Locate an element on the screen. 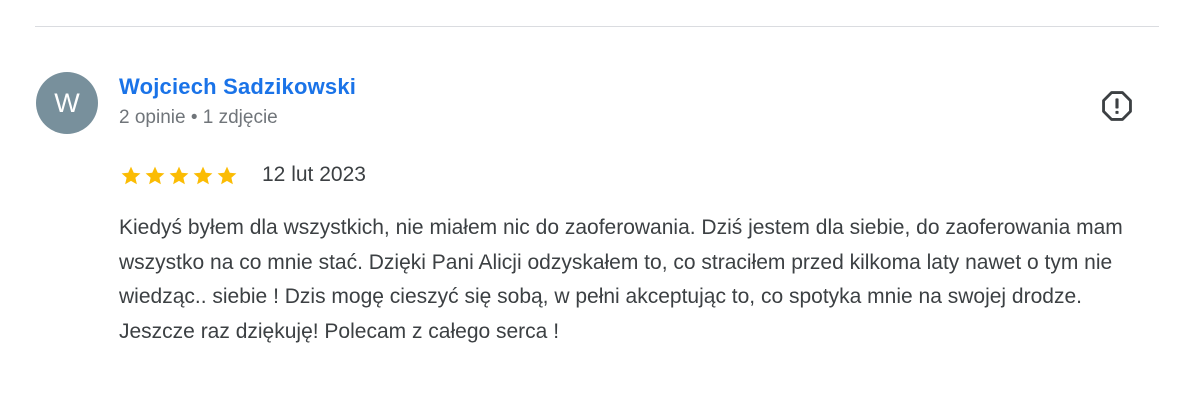 This screenshot has width=1184, height=406. star-rating is located at coordinates (179, 176).